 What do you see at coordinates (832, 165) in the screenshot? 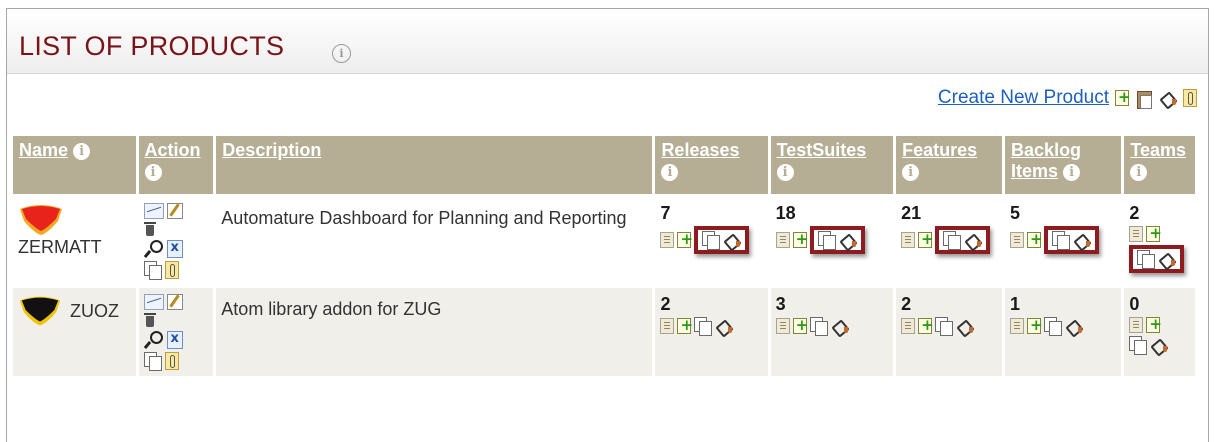
I see `column-header-testsuites: TestSuites i` at bounding box center [832, 165].